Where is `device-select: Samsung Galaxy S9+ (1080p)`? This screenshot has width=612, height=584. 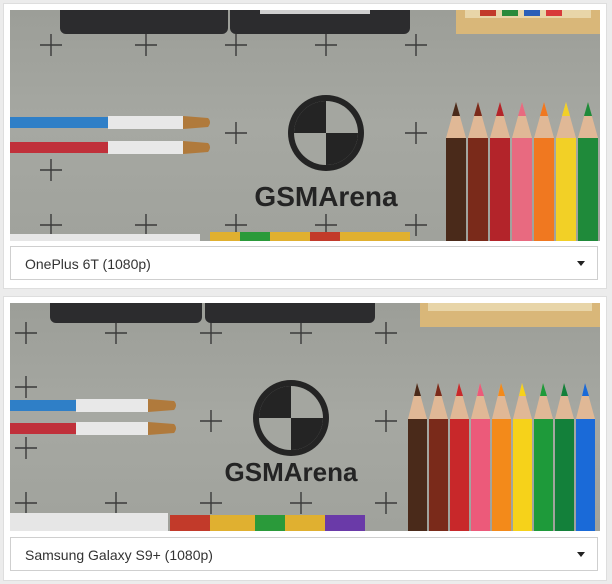
device-select: Samsung Galaxy S9+ (1080p) is located at coordinates (304, 554).